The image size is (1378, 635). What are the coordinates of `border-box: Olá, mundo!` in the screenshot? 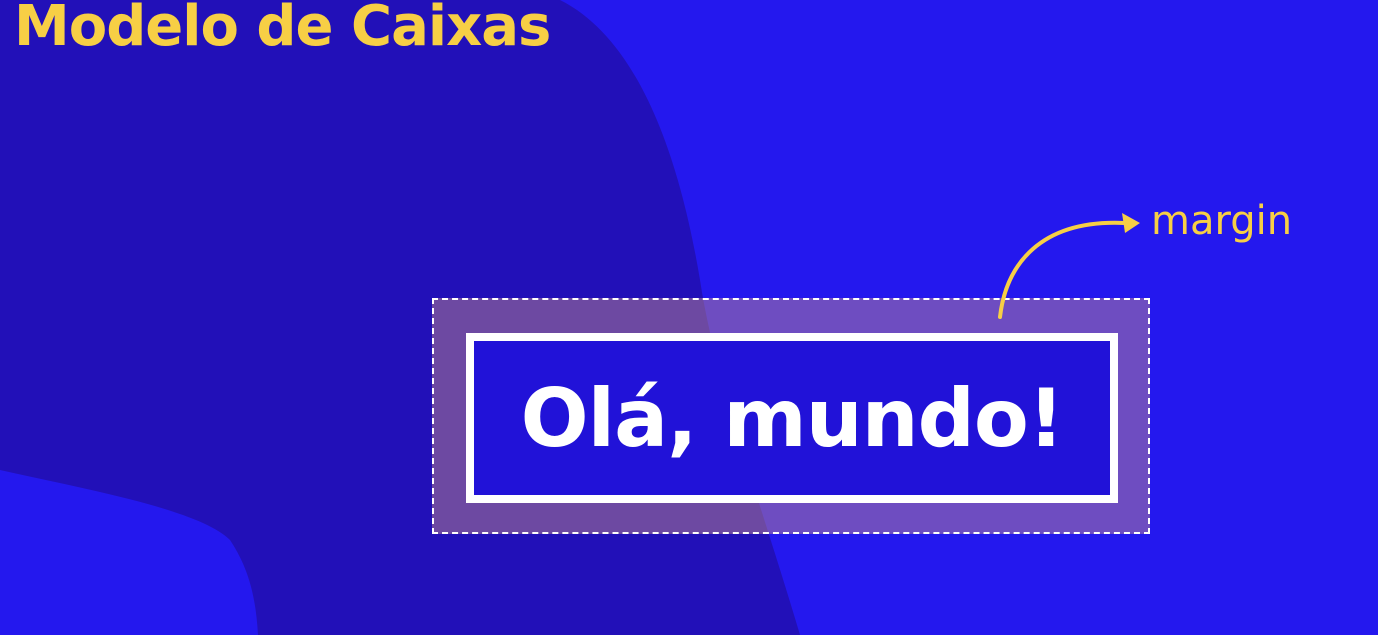 It's located at (792, 418).